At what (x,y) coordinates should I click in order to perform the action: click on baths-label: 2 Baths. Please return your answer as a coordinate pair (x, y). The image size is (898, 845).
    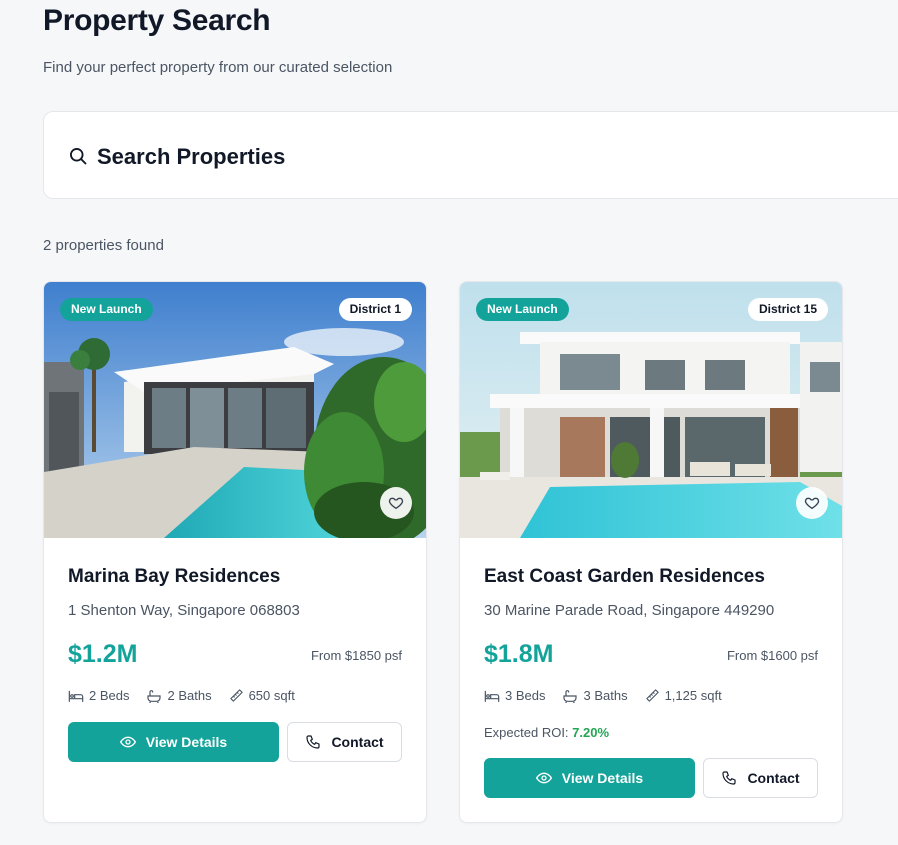
    Looking at the image, I should click on (189, 695).